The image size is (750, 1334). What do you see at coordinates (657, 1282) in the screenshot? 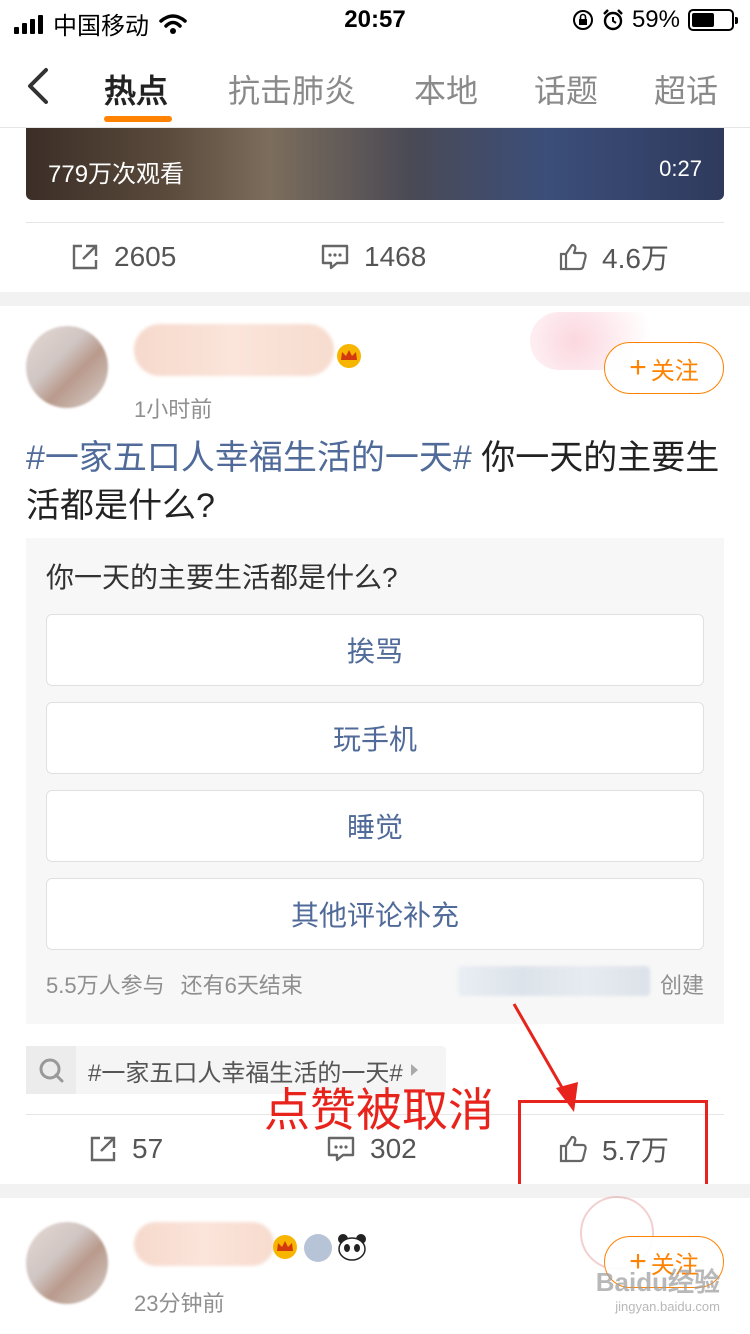
I see `watermark-main: Baidu经验` at bounding box center [657, 1282].